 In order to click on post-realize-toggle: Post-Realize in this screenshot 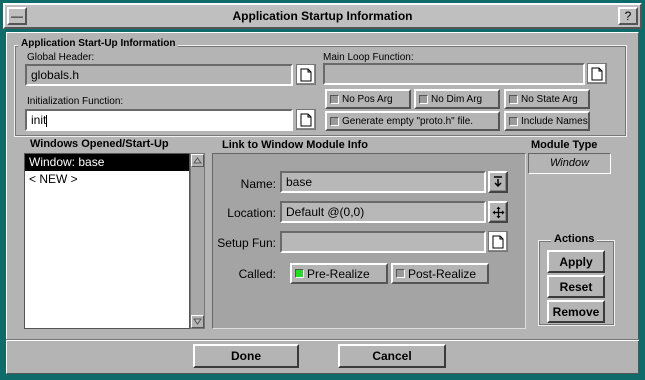, I will do `click(440, 273)`.